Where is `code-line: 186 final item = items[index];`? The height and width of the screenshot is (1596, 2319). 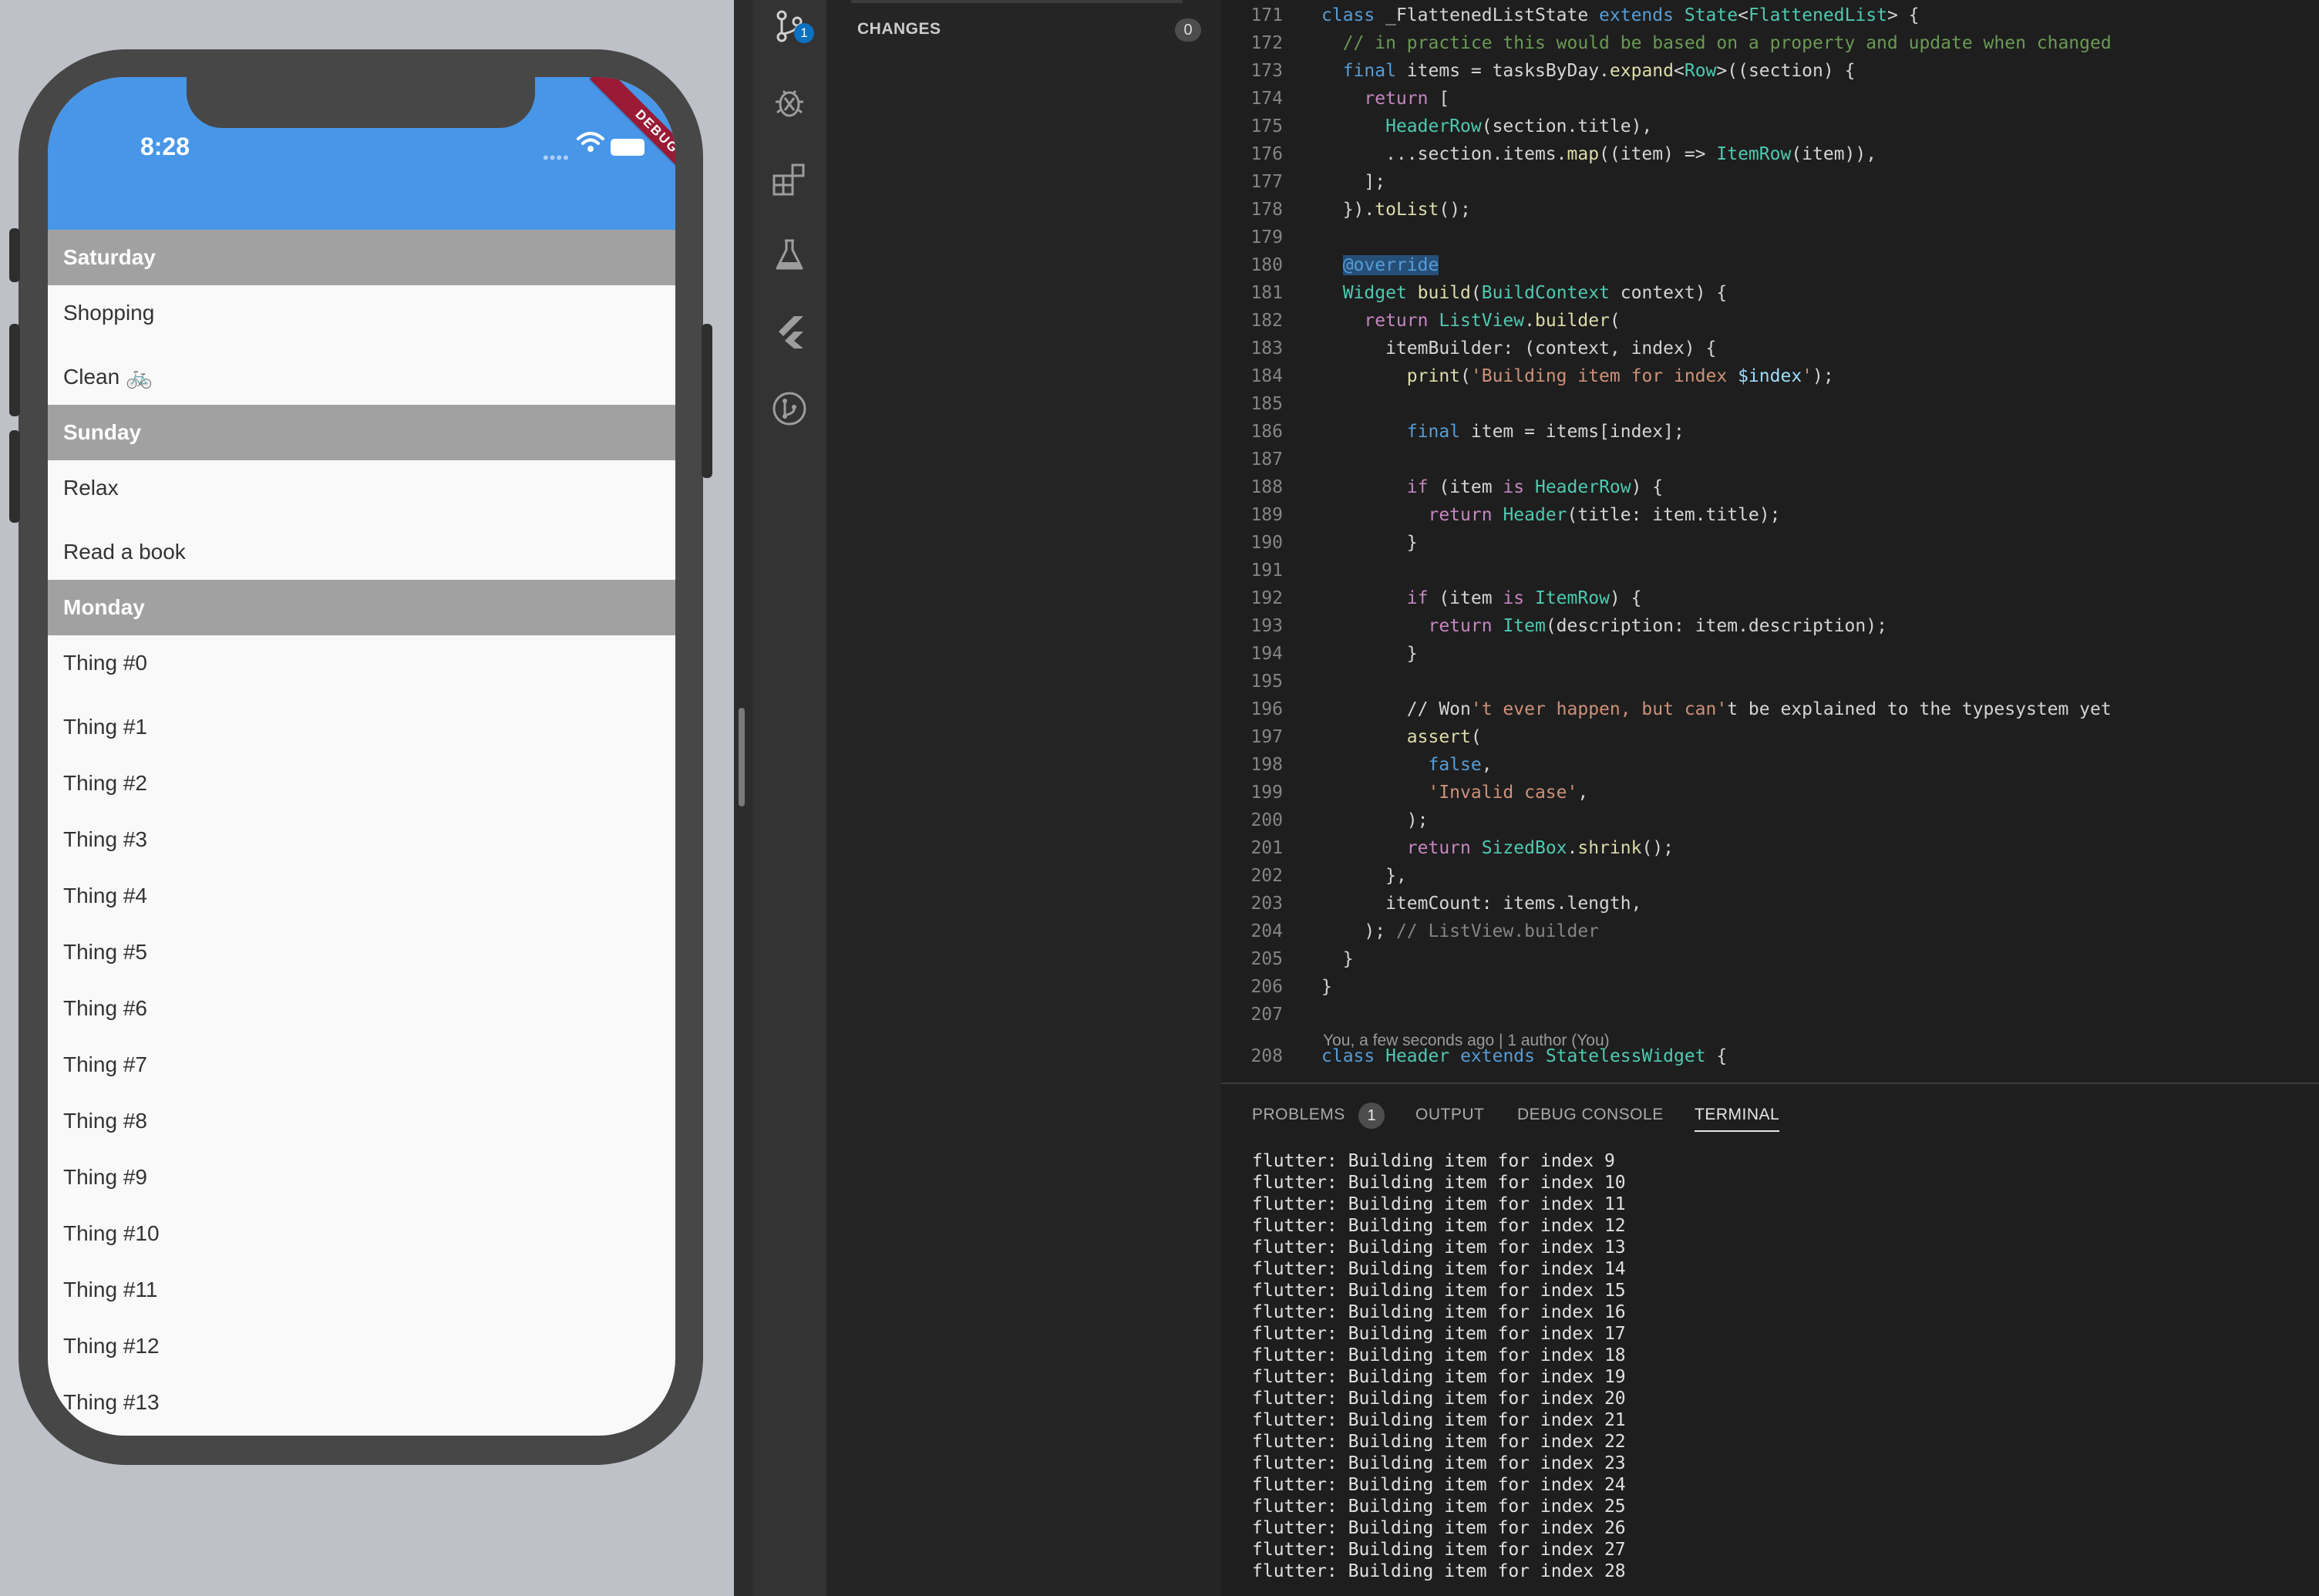 code-line: 186 final item = items[index]; is located at coordinates (1770, 432).